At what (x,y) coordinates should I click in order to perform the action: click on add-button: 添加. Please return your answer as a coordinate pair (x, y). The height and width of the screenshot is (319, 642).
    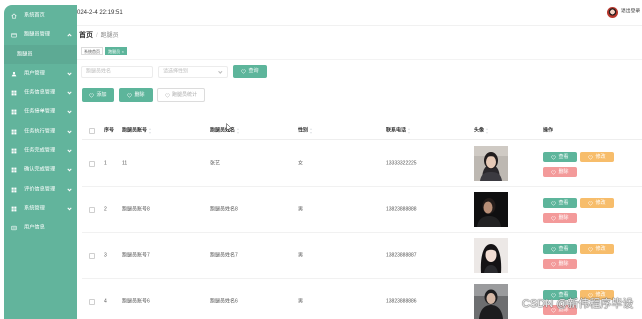
    Looking at the image, I should click on (98, 95).